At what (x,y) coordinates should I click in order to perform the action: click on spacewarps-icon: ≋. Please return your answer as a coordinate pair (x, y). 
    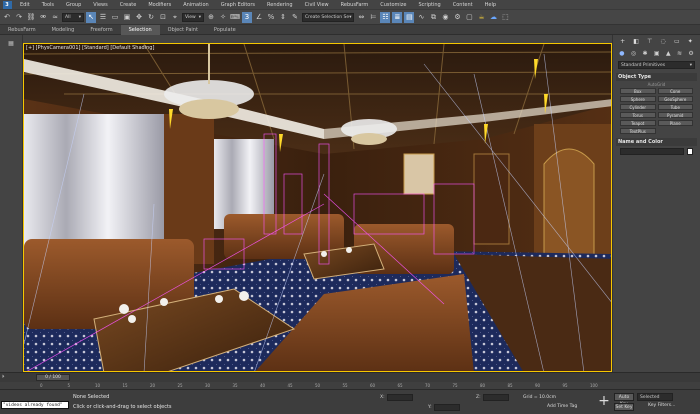
    Looking at the image, I should click on (679, 53).